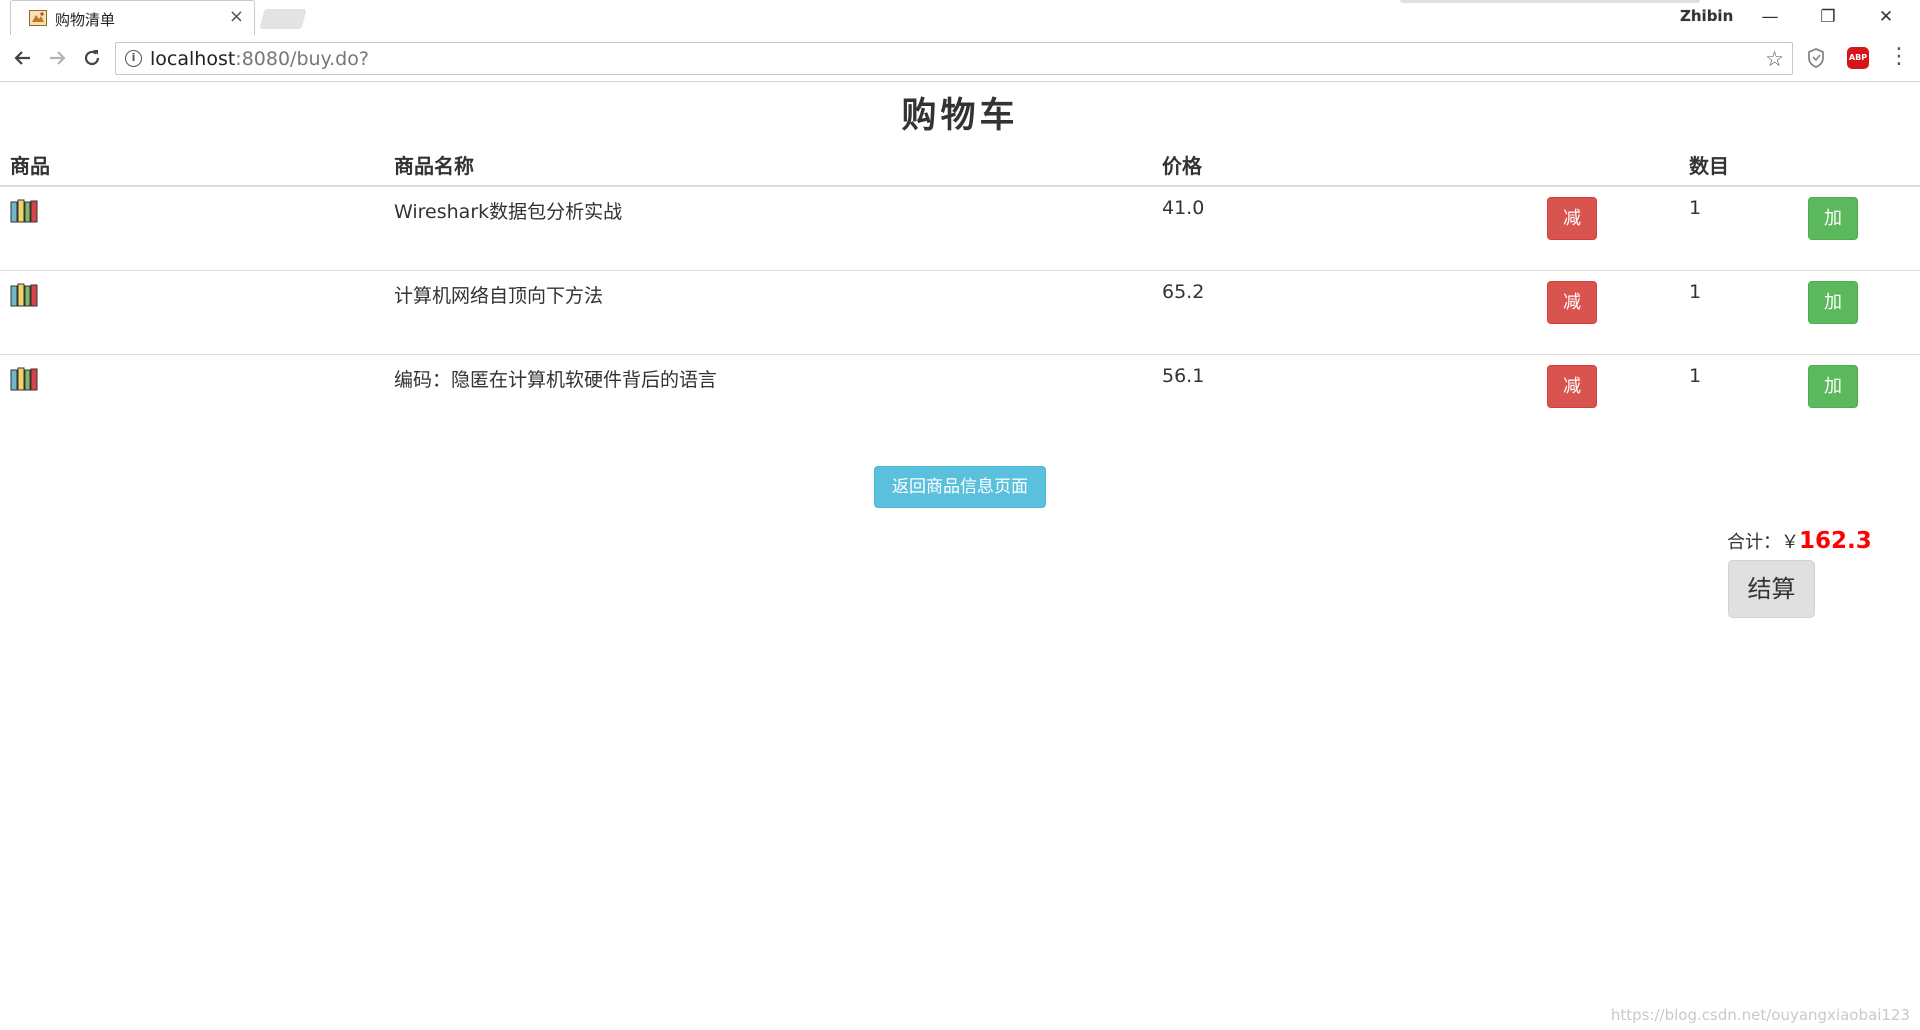  I want to click on table-row: Wireshark数据包分析实战 41.0 减 1 加, so click(960, 228).